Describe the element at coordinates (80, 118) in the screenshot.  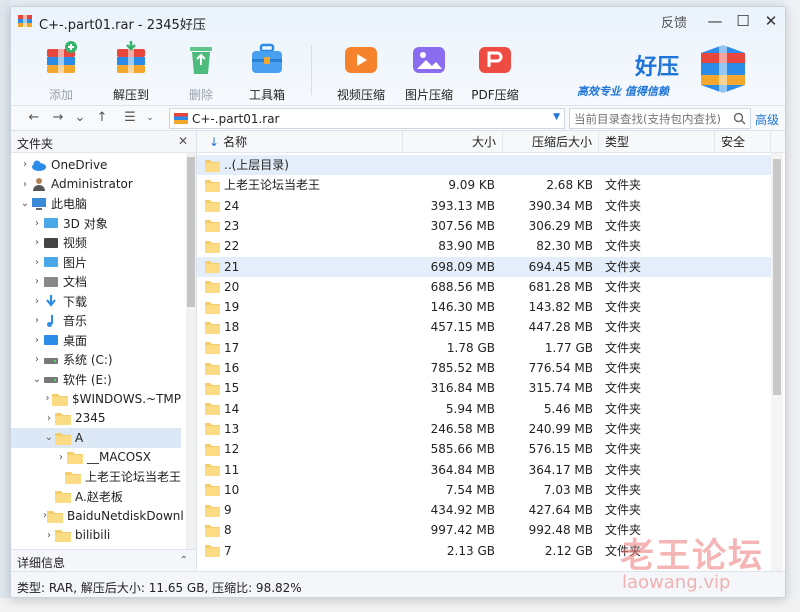
I see `history-chevron-icon: ⌄` at that location.